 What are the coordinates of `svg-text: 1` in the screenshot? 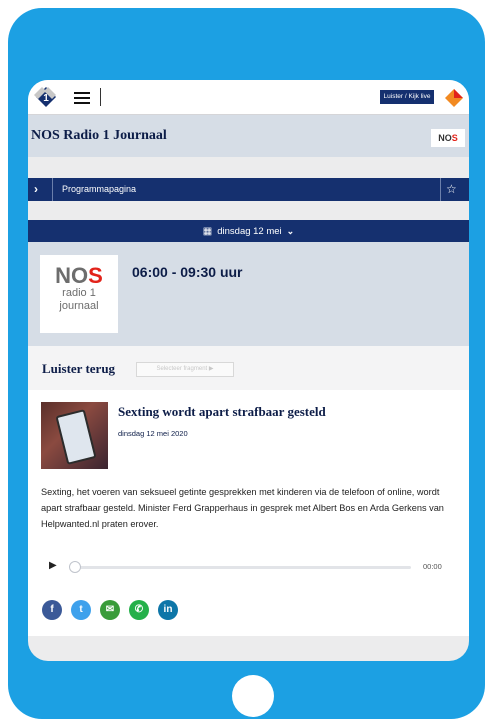 It's located at (46, 98).